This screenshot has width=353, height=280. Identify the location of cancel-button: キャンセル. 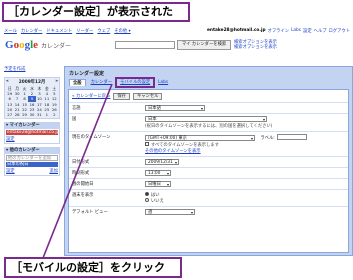
(147, 96).